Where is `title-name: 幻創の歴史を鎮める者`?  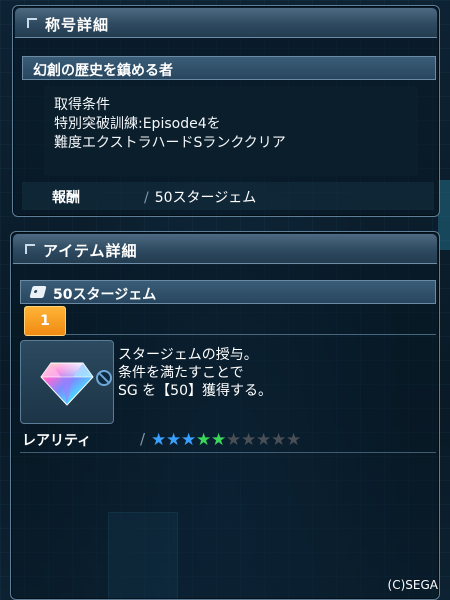 title-name: 幻創の歴史を鎮める者 is located at coordinates (103, 71).